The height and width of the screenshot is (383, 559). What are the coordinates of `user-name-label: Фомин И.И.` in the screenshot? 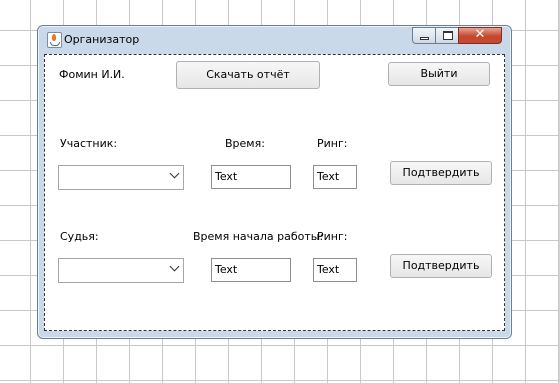 It's located at (92, 74).